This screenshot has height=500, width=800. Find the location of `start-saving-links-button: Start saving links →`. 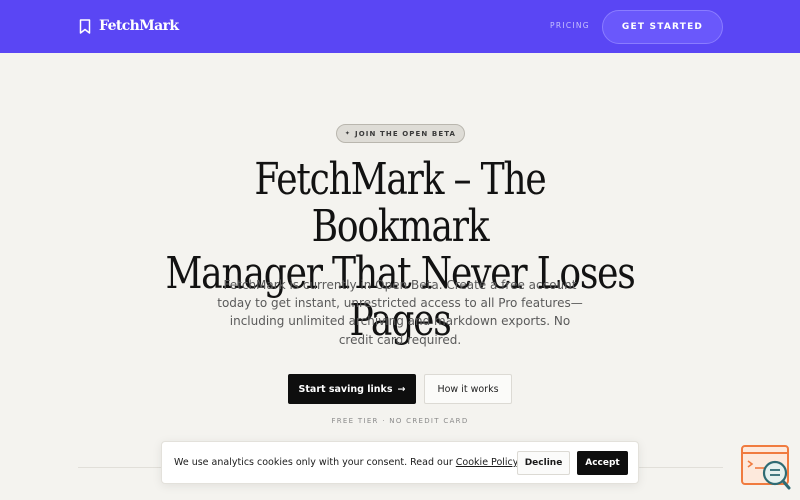

start-saving-links-button: Start saving links → is located at coordinates (352, 389).